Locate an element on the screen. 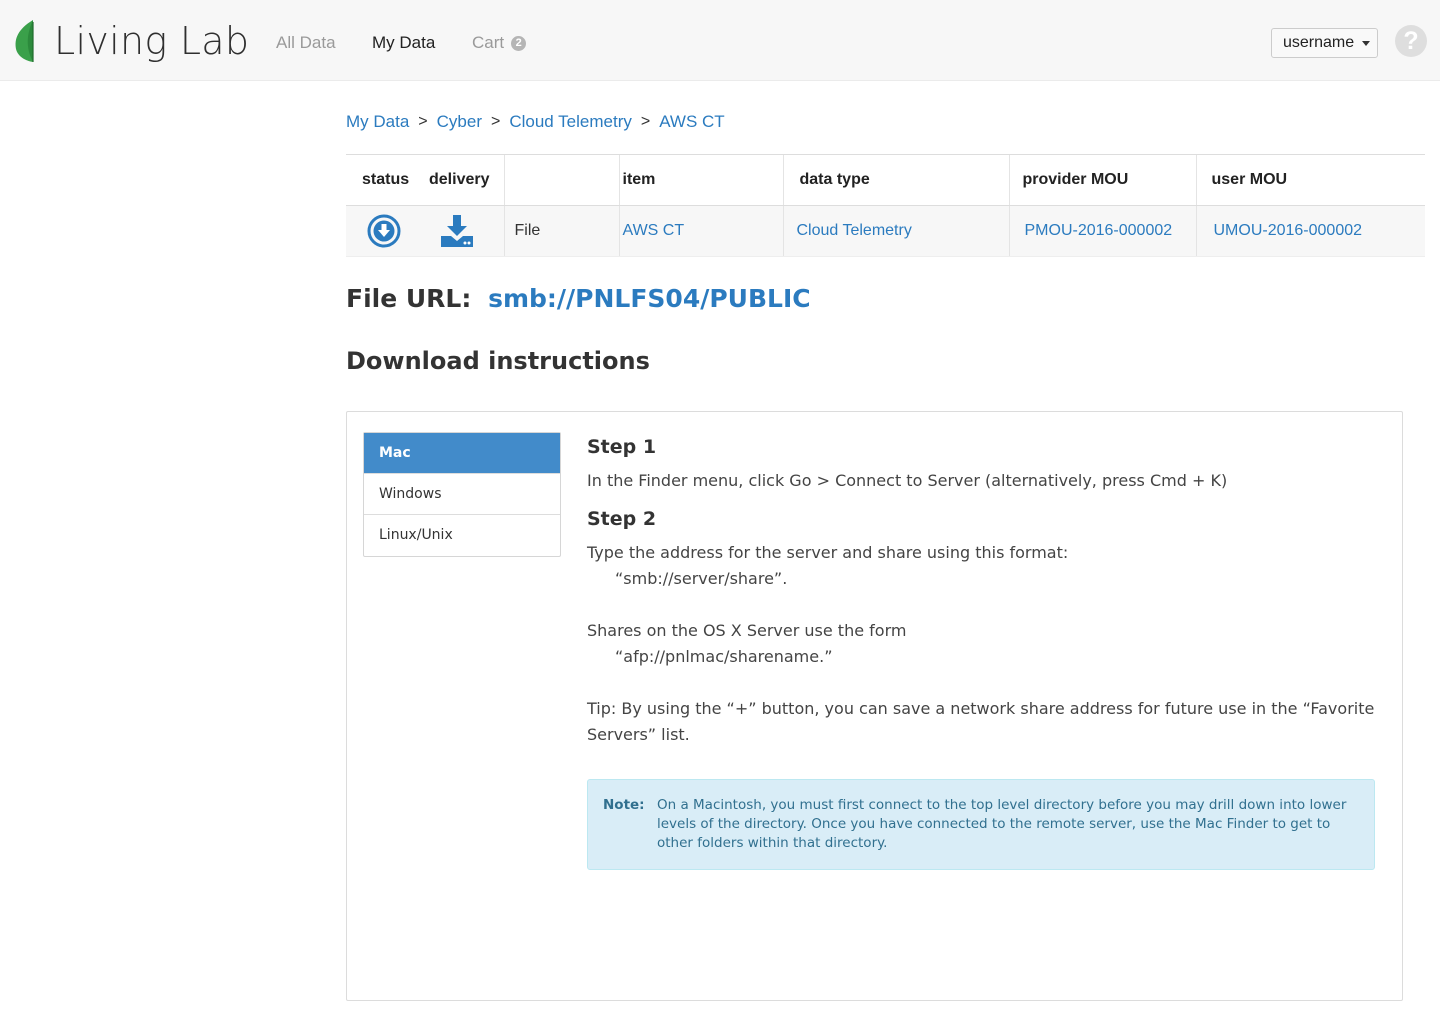 The image size is (1440, 1024). item-link: AWS CT is located at coordinates (654, 230).